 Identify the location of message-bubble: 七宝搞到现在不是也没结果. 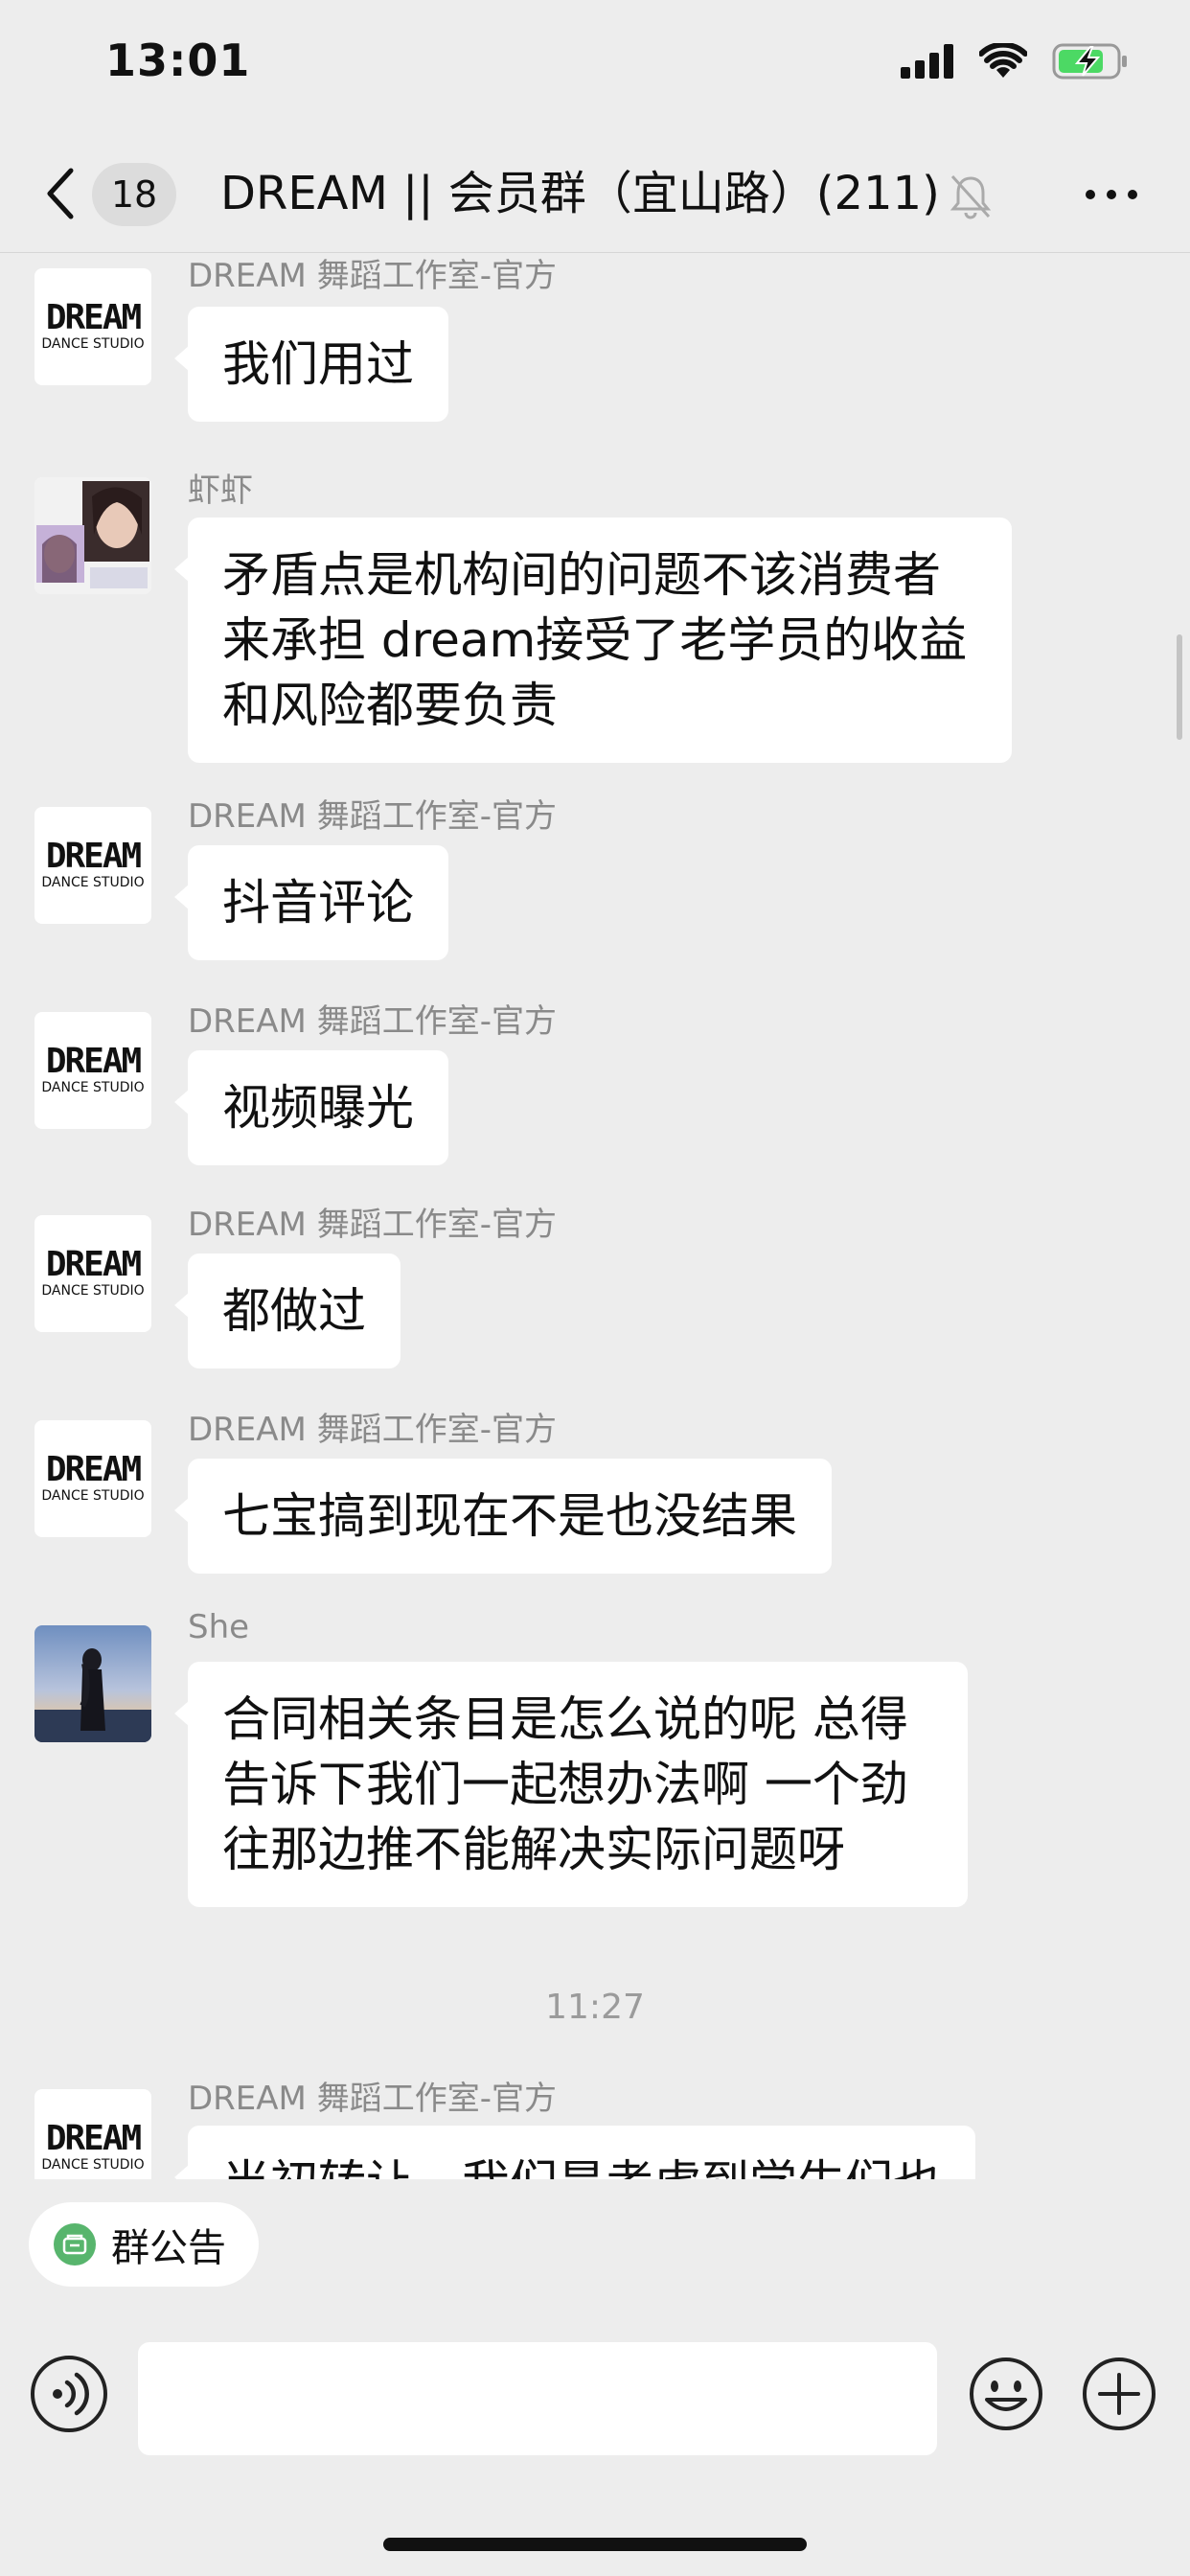
(503, 1516).